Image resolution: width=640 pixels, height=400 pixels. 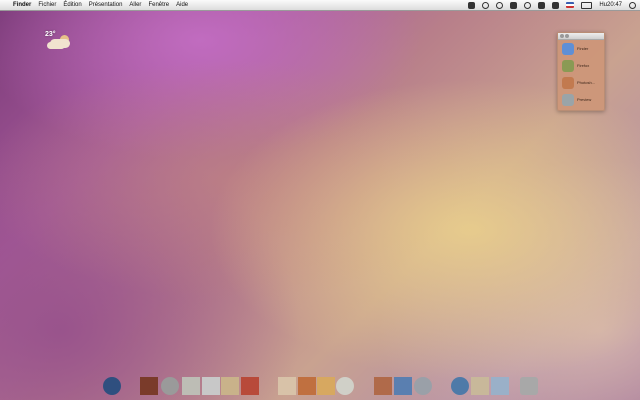 I want to click on photos-icon, so click(x=500, y=386).